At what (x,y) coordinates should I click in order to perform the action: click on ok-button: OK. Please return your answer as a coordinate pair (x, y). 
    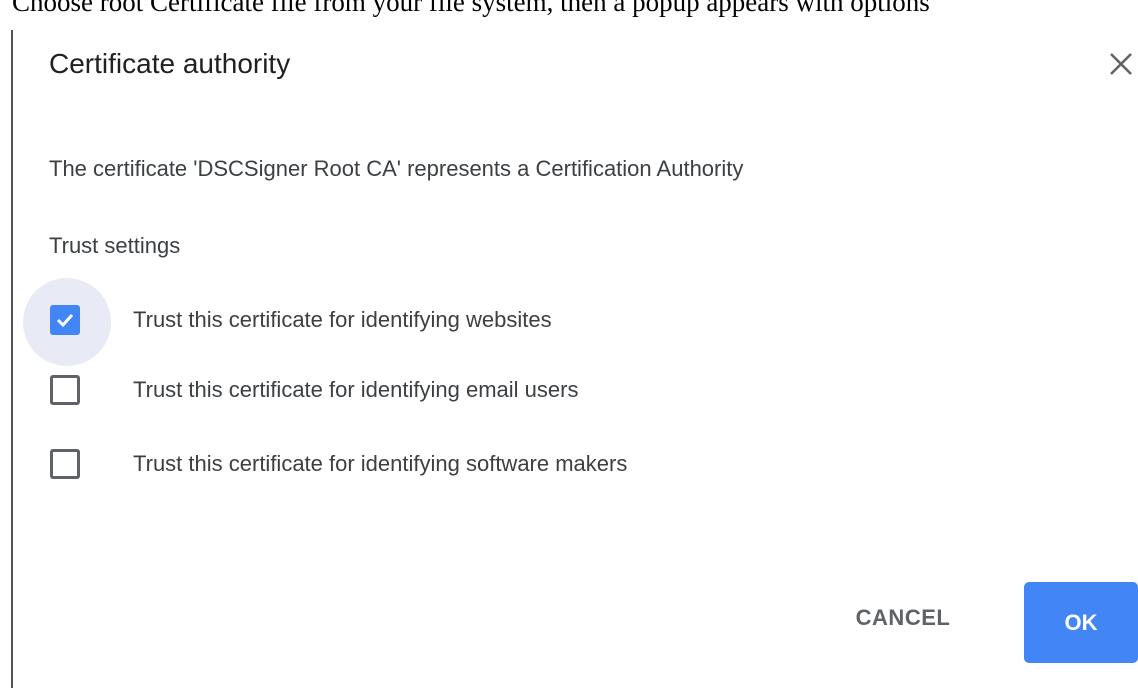
    Looking at the image, I should click on (1081, 622).